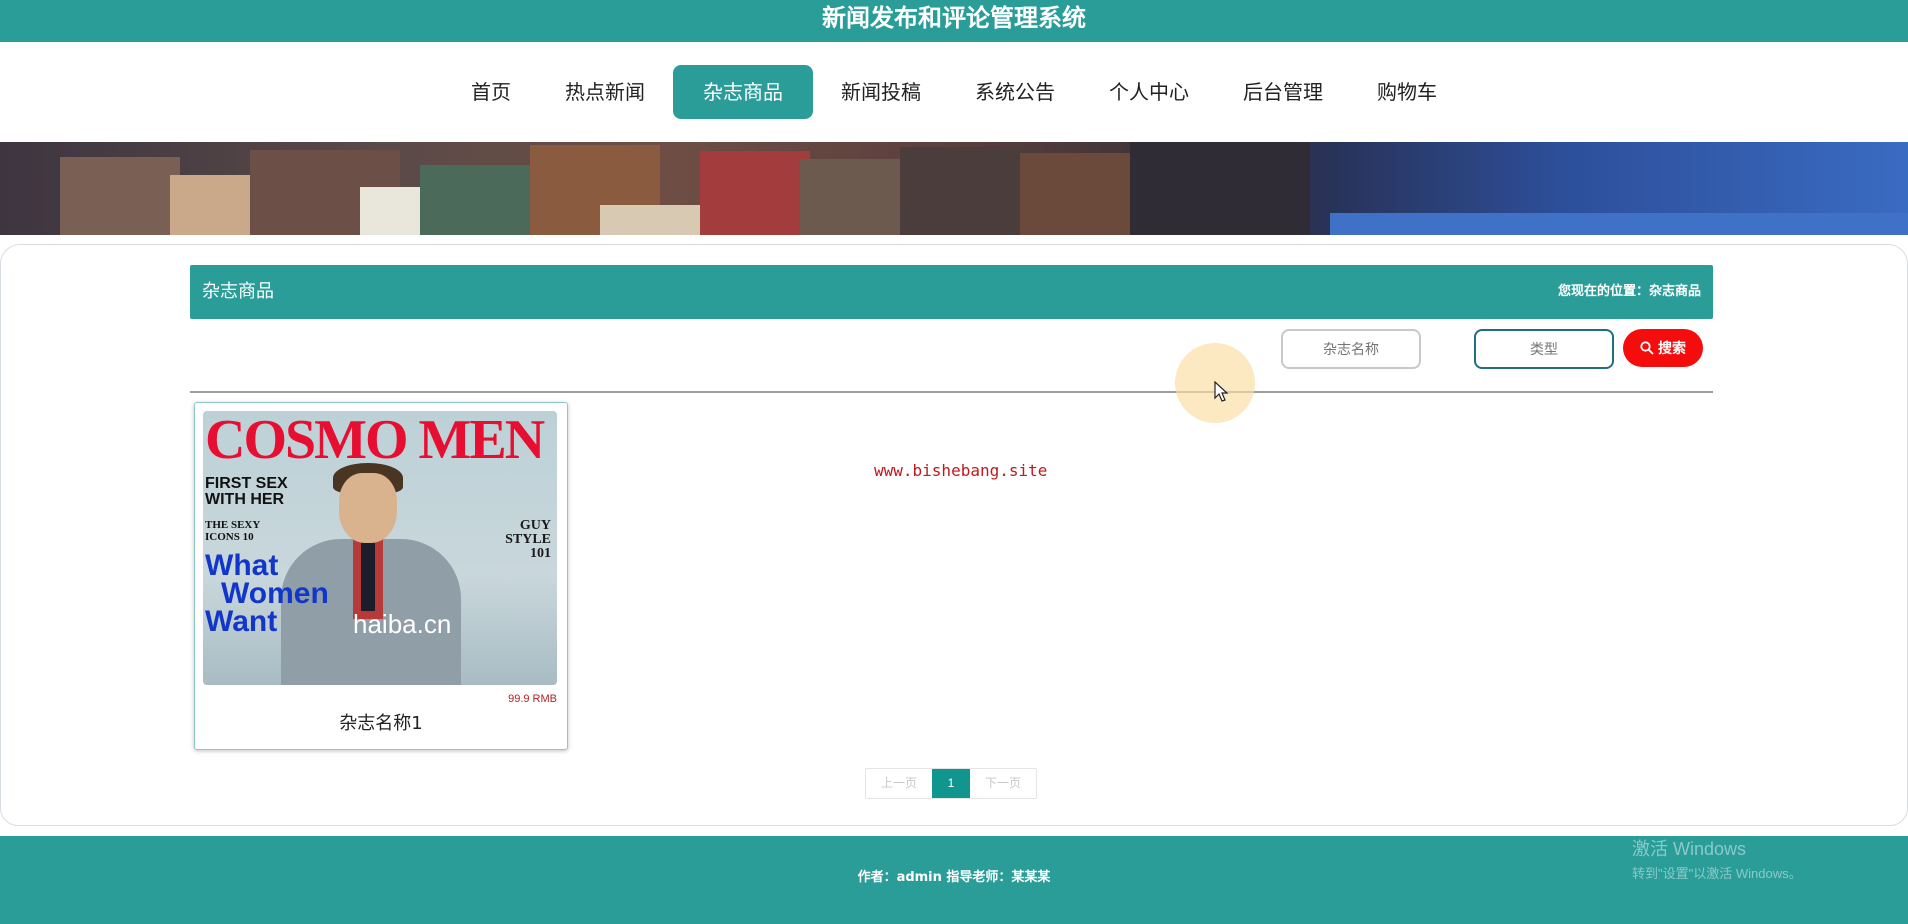 The image size is (1908, 924). Describe the element at coordinates (605, 92) in the screenshot. I see `nav-item-hot-news: 热点新闻` at that location.